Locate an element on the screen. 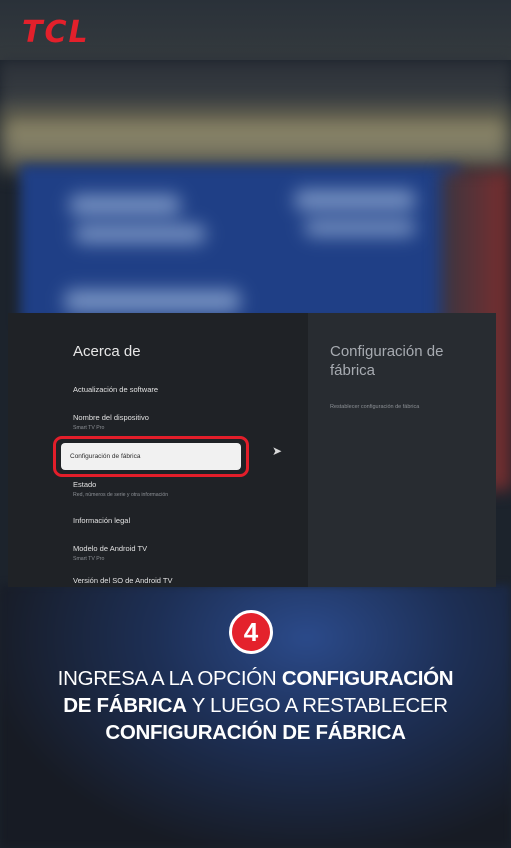 The width and height of the screenshot is (511, 848). caption-line-1: INGRESA A LA OPCIÓN CONFIGURACIÓN is located at coordinates (255, 678).